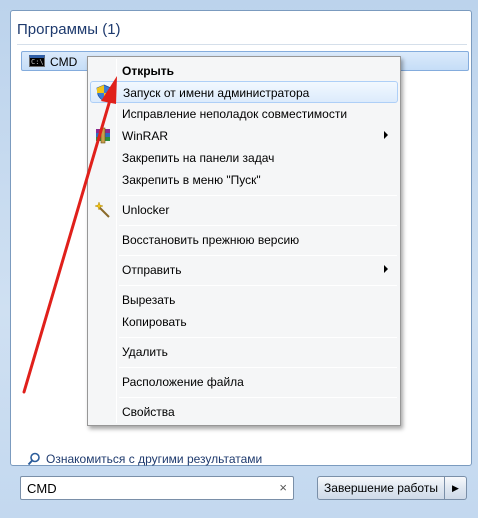 This screenshot has width=478, height=518. What do you see at coordinates (211, 240) in the screenshot?
I see `menu-item-label: Восстановить прежнюю версию` at bounding box center [211, 240].